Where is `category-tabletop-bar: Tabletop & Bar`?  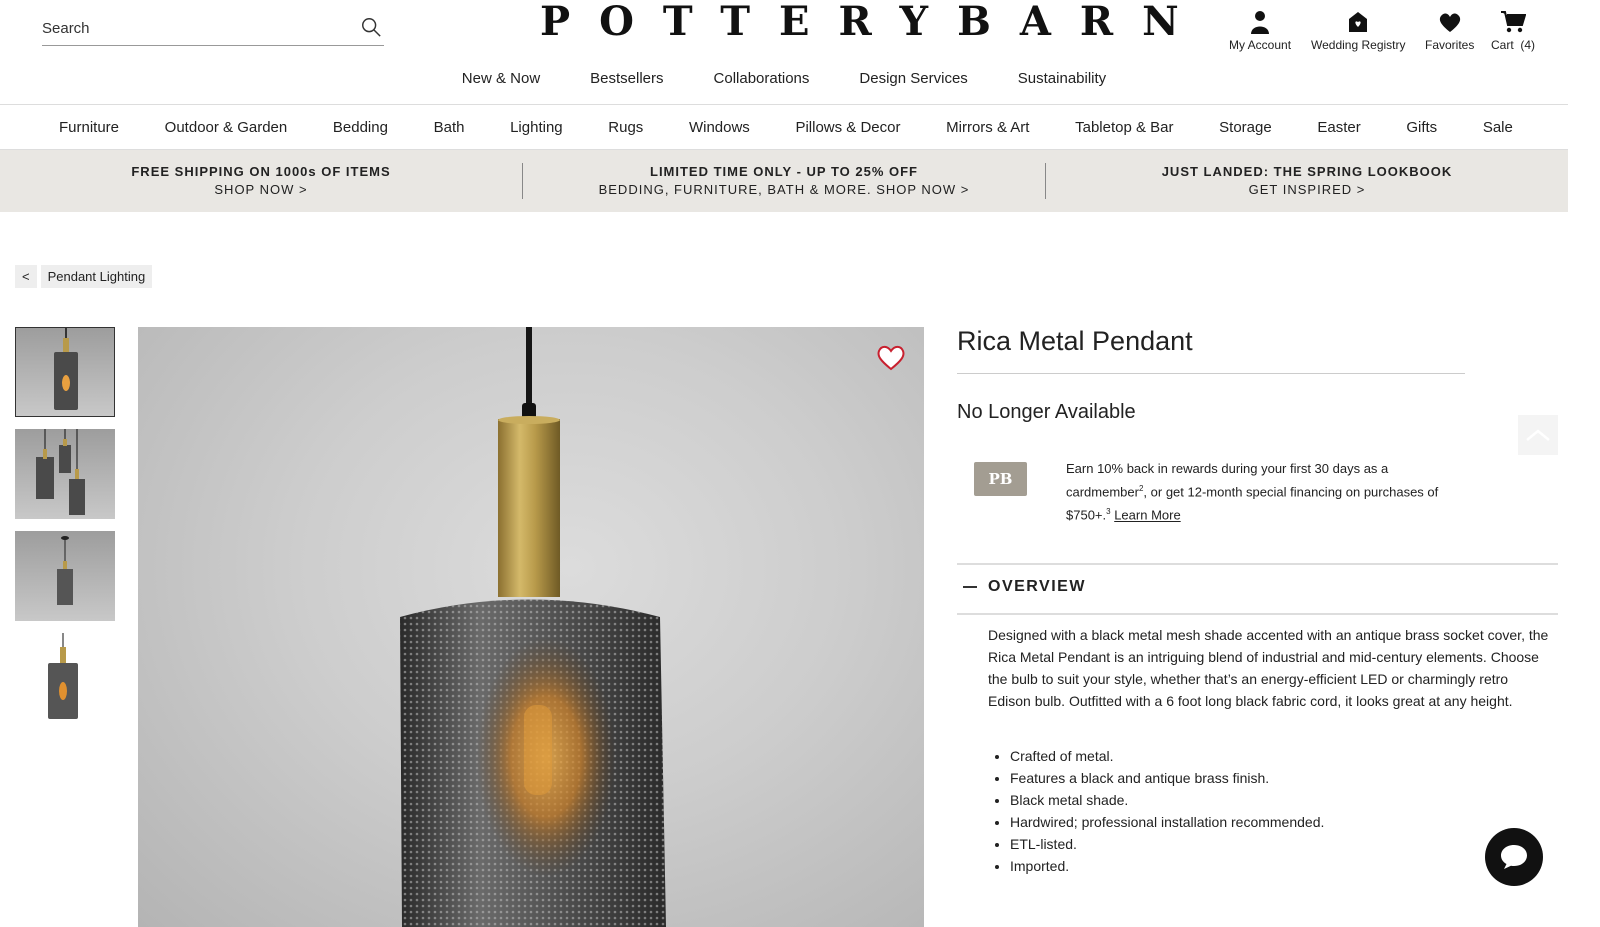
category-tabletop-bar: Tabletop & Bar is located at coordinates (1124, 127).